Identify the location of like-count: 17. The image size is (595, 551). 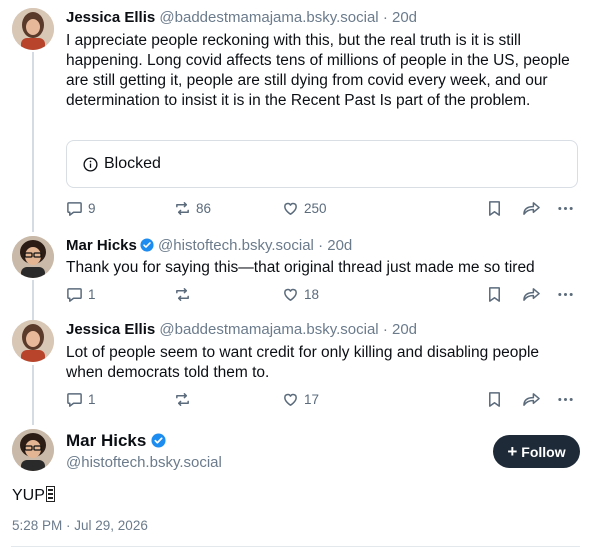
(312, 399).